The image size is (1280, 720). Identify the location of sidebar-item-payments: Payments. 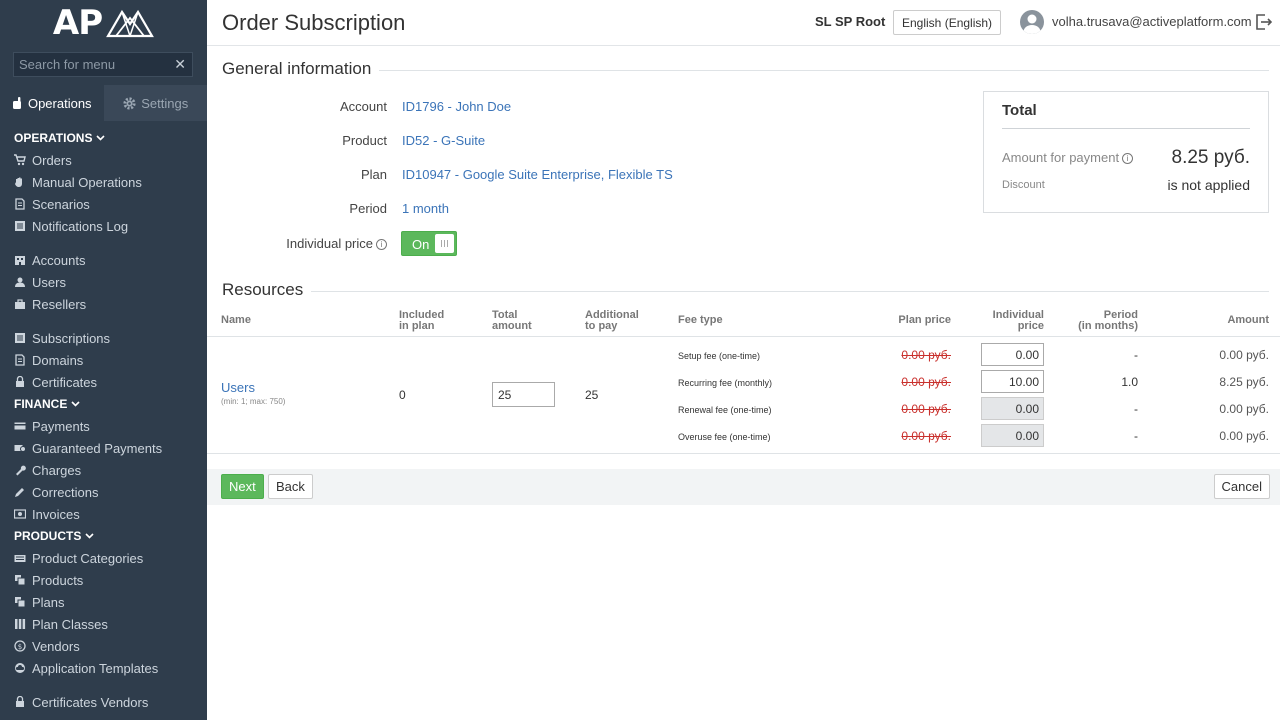
(103, 426).